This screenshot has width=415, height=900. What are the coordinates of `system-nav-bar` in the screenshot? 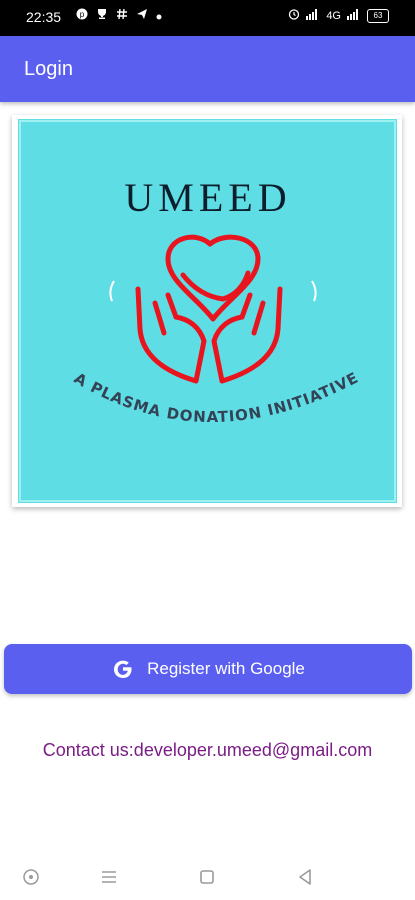 It's located at (207, 875).